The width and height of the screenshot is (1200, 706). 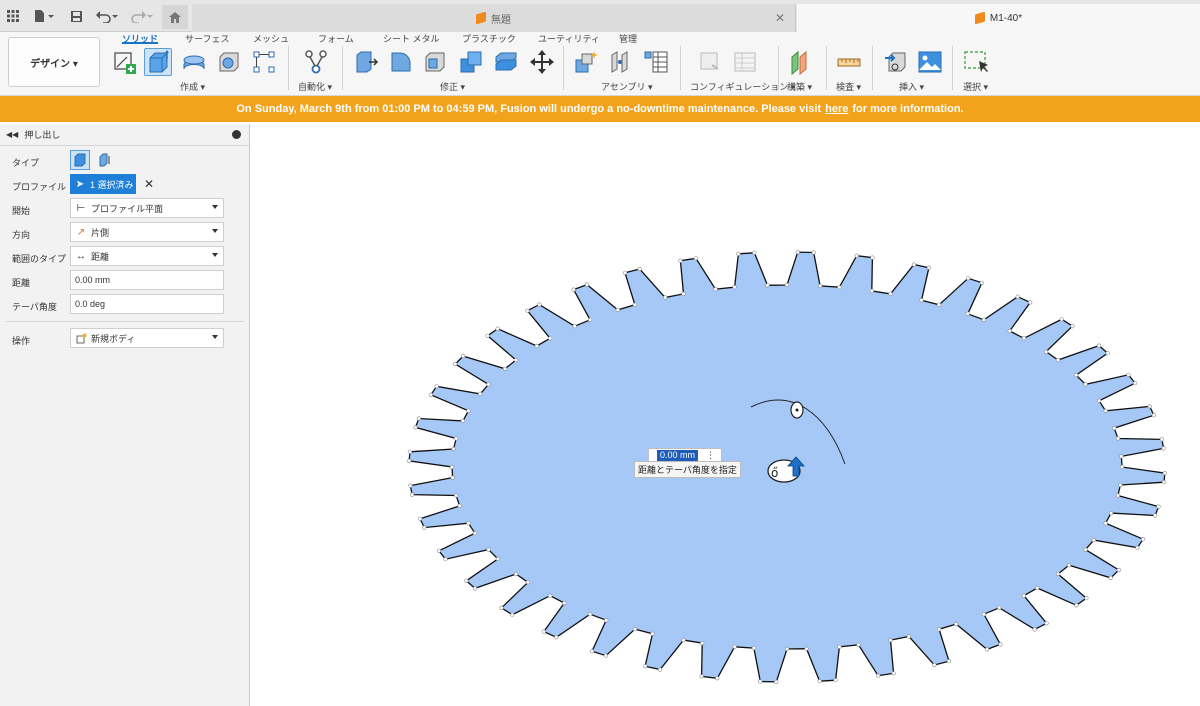 What do you see at coordinates (107, 16) in the screenshot?
I see `undo-icon` at bounding box center [107, 16].